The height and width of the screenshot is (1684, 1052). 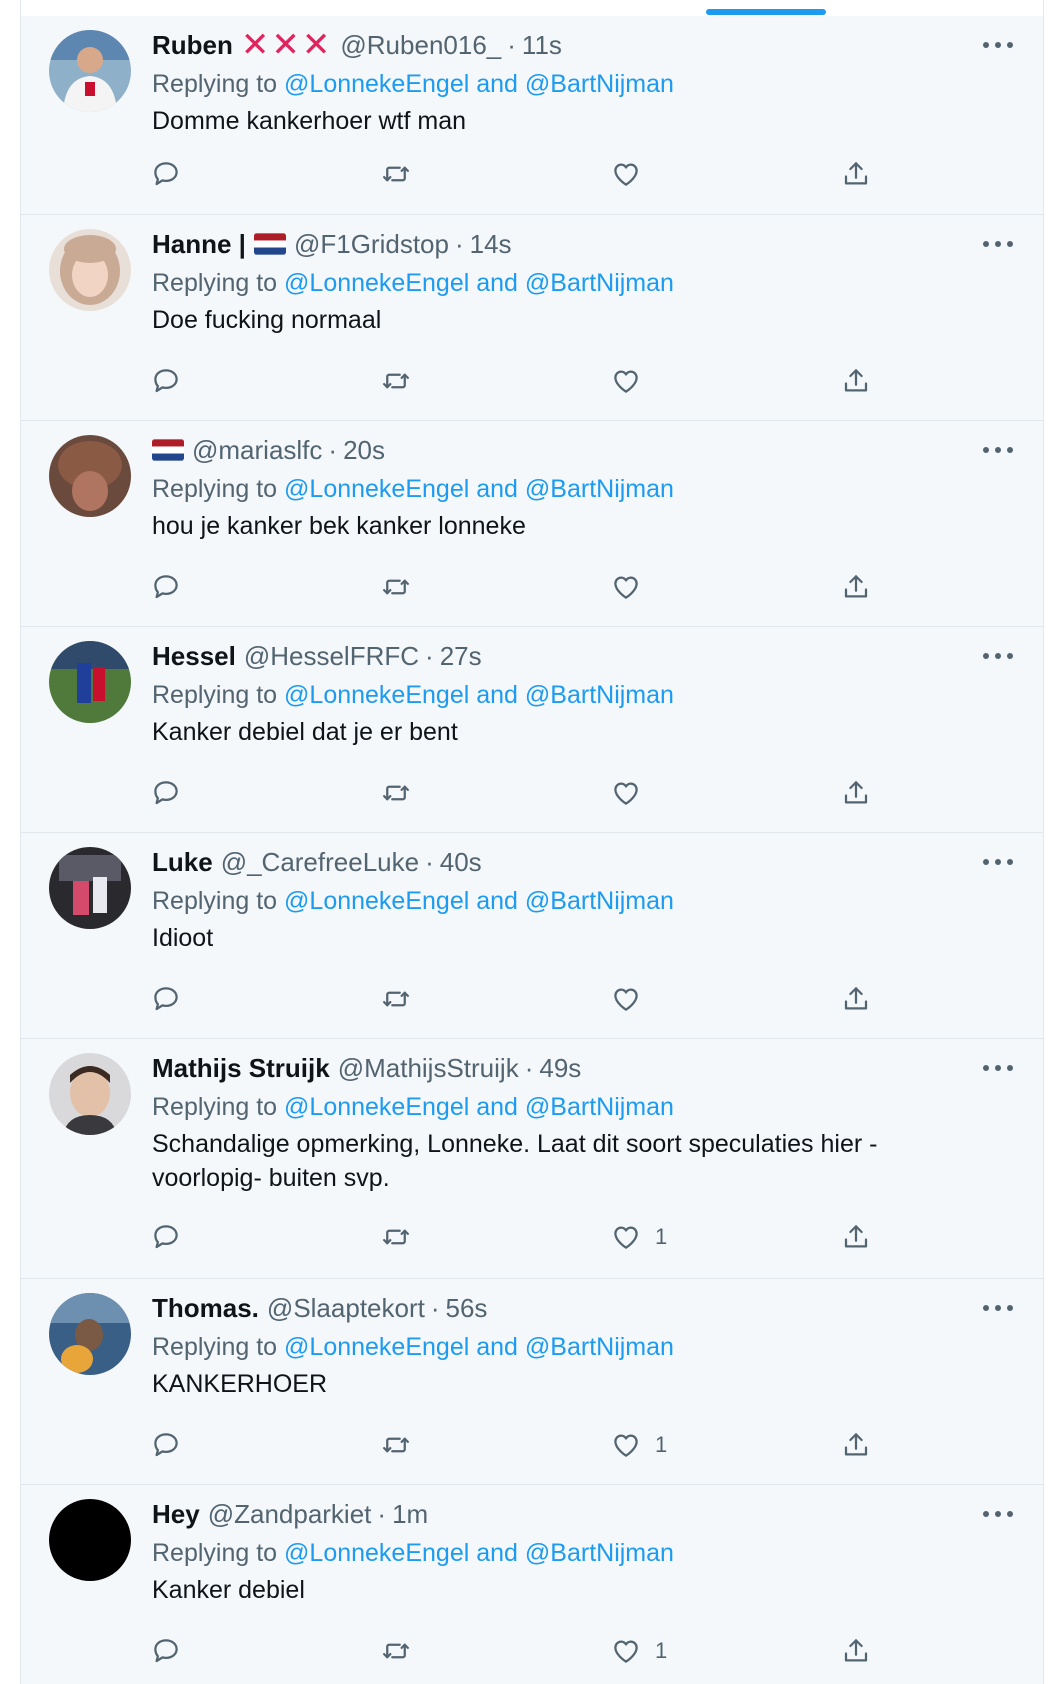 I want to click on retweet-icon, so click(x=396, y=1237).